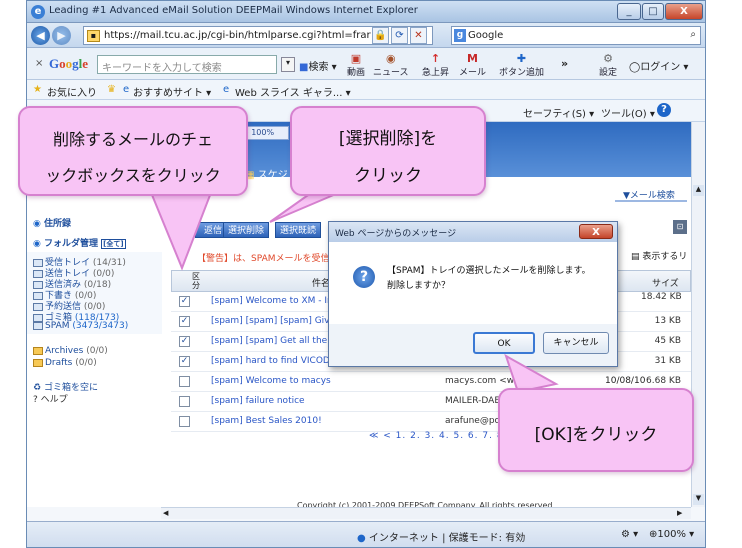  I want to click on row-size: 6.68 KB, so click(663, 381).